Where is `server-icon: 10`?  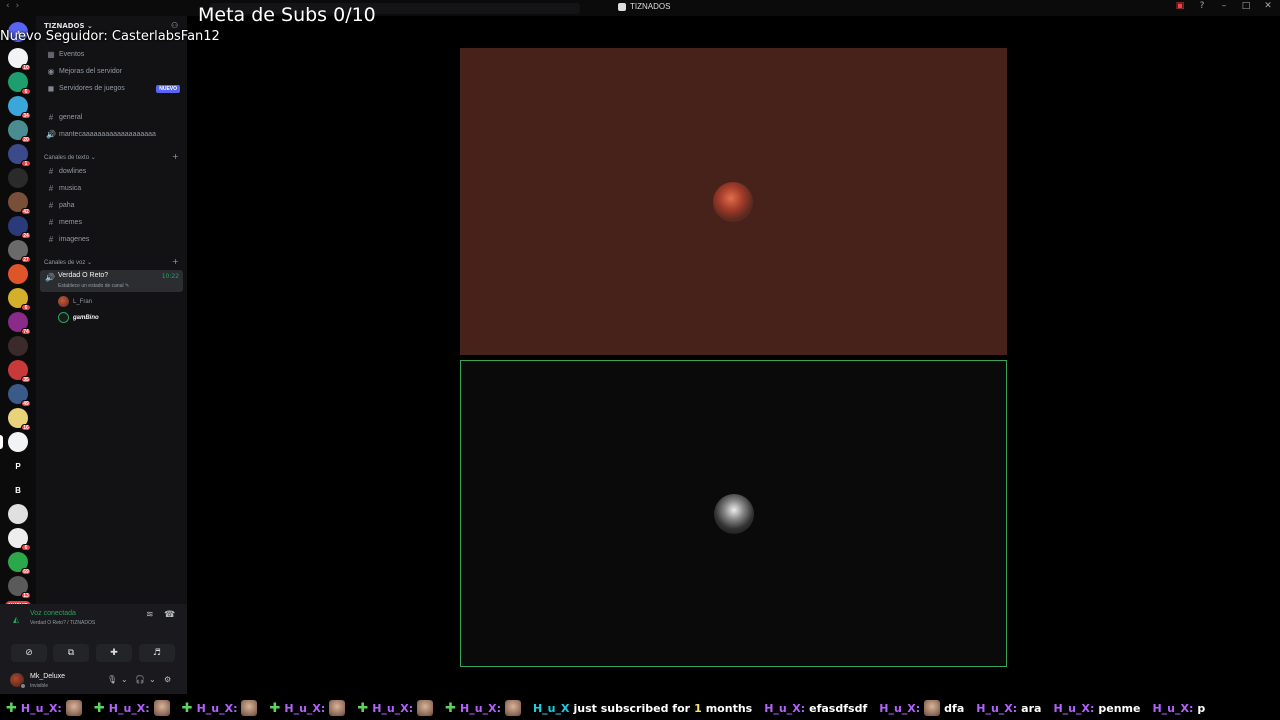 server-icon: 10 is located at coordinates (19, 59).